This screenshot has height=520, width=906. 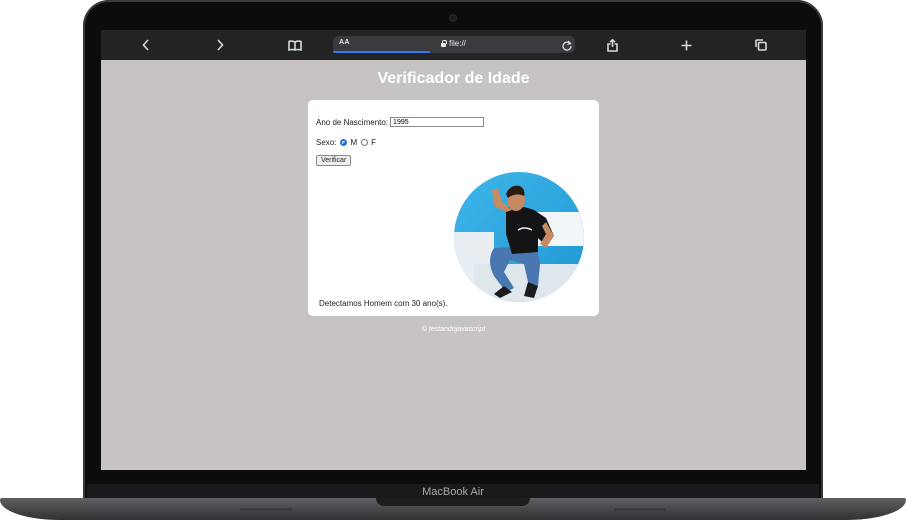 I want to click on sex-row: Sexo: M F, so click(x=346, y=142).